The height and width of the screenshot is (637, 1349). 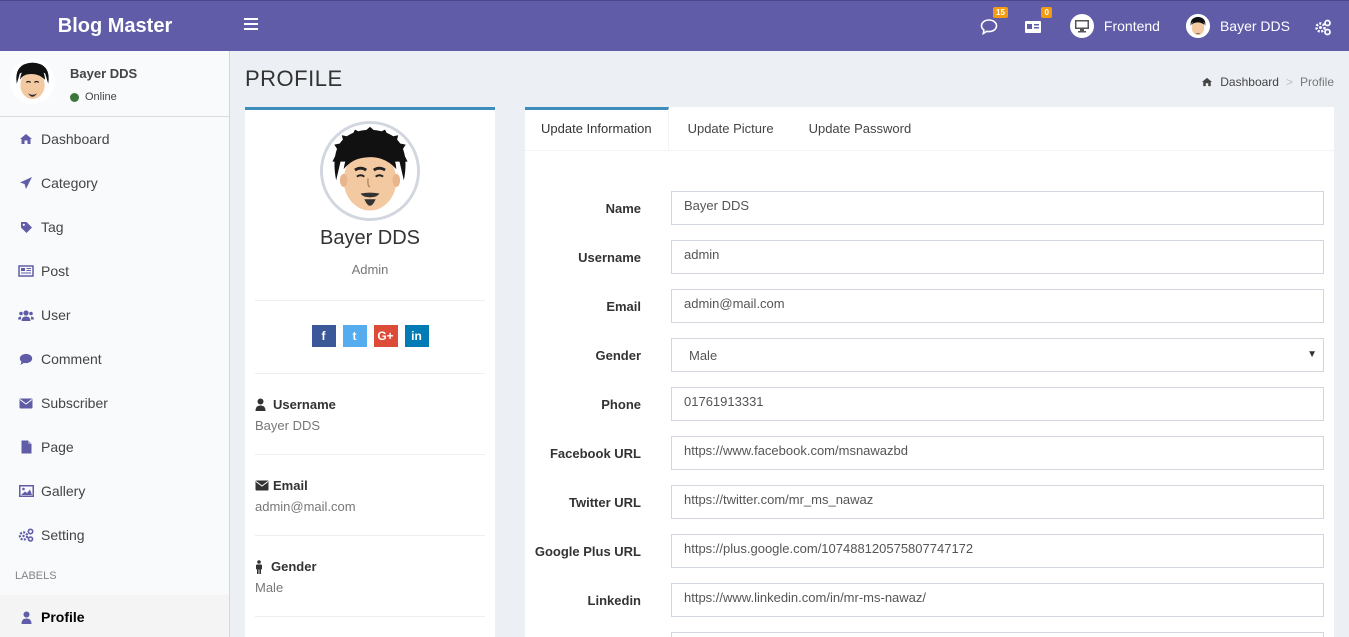 I want to click on name-field: Bayer DDS, so click(x=997, y=208).